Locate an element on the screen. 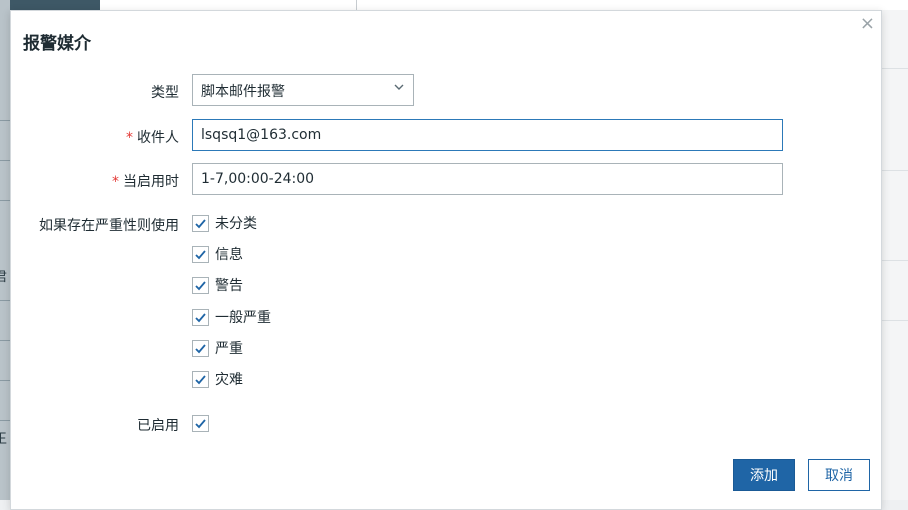  when-active-label: * 当启用时 is located at coordinates (125, 181).